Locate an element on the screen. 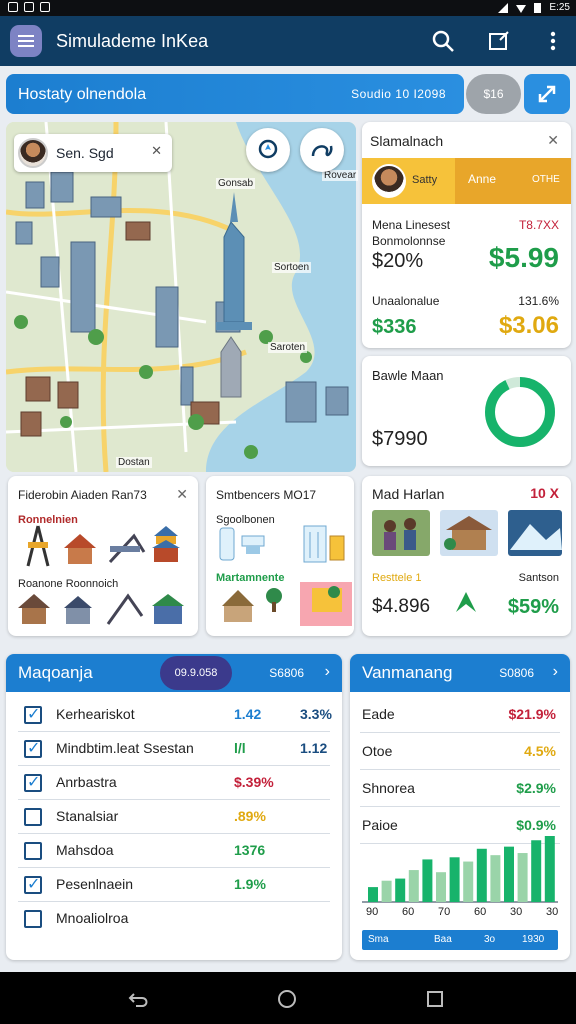 Image resolution: width=576 pixels, height=1024 pixels. tower-icon is located at coordinates (38, 546).